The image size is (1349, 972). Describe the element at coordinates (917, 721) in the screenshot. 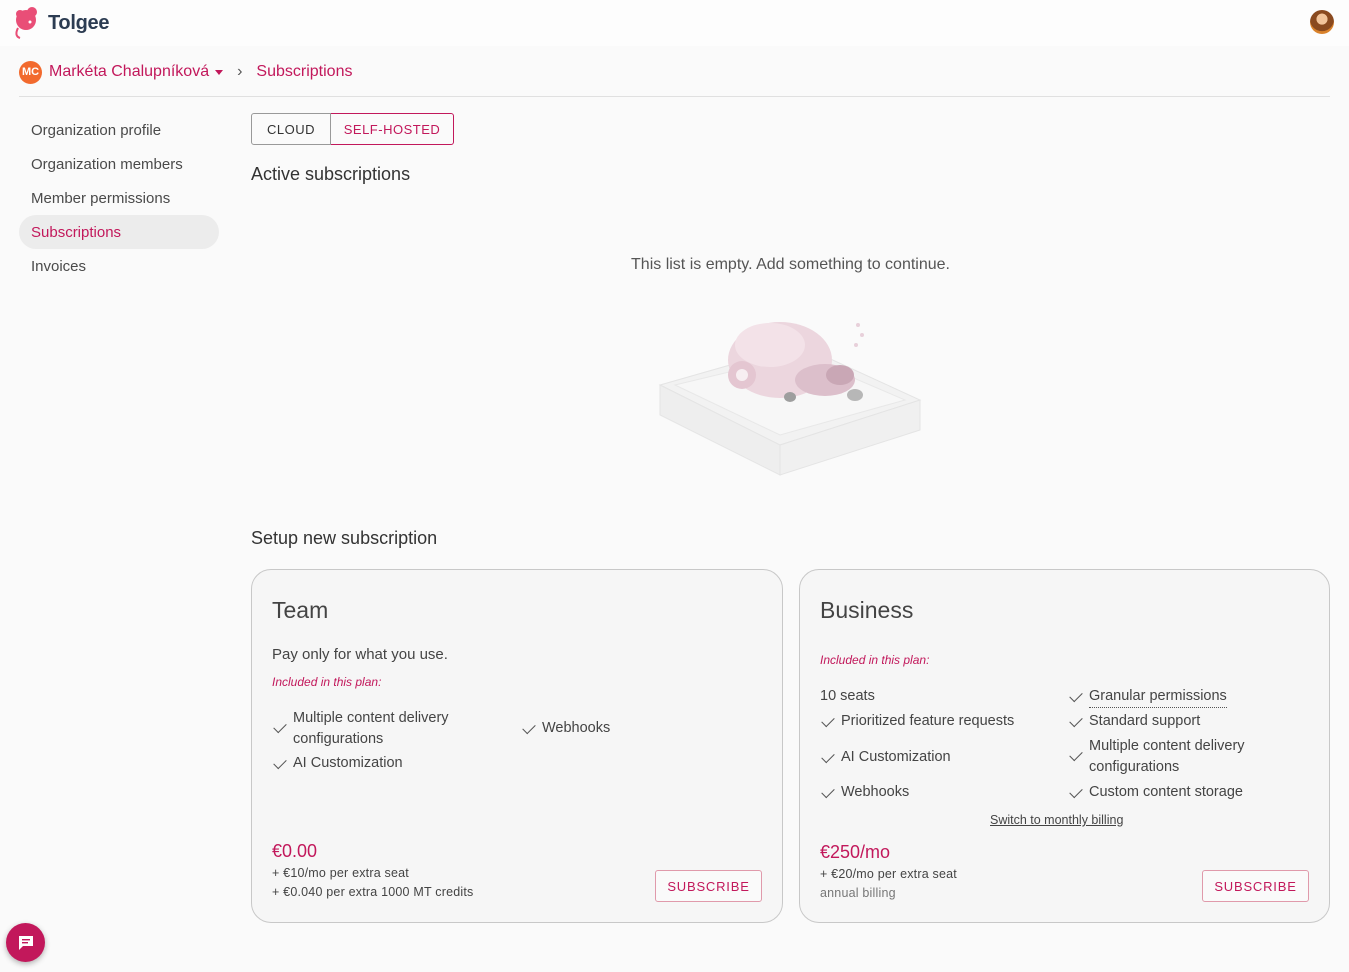

I see `feature-item: Prioritized feature requests` at that location.